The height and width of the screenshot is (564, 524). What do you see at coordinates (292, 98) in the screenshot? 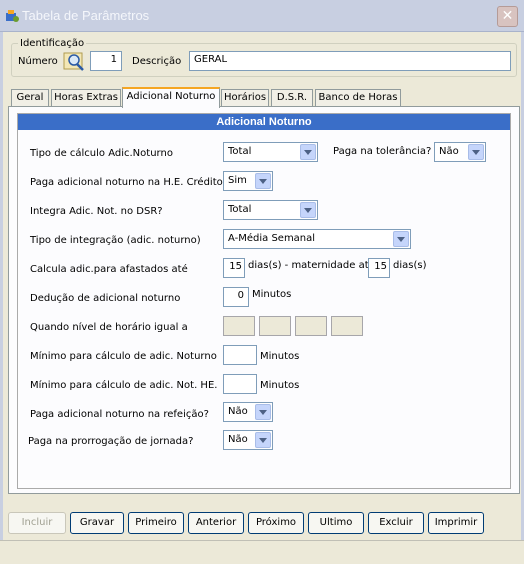
I see `tab-dsr: D.S.R.` at bounding box center [292, 98].